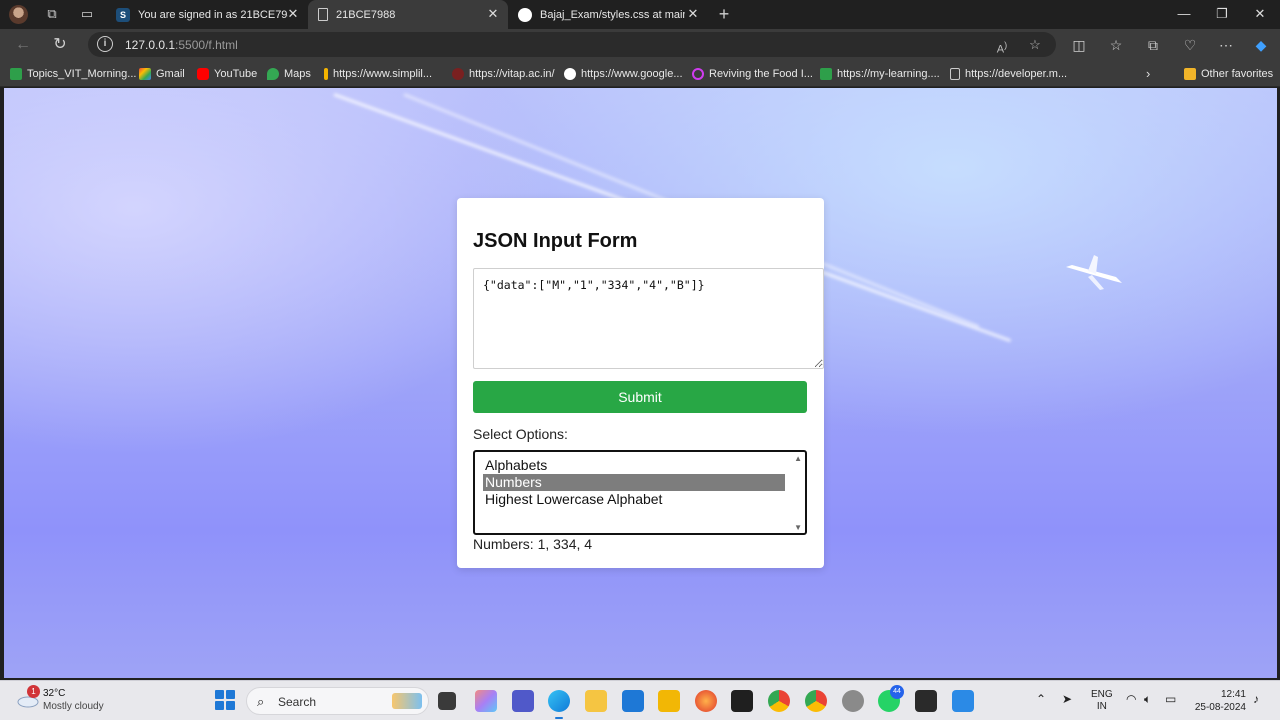 The height and width of the screenshot is (720, 1280). I want to click on language-indicator: ENG IN, so click(1102, 701).